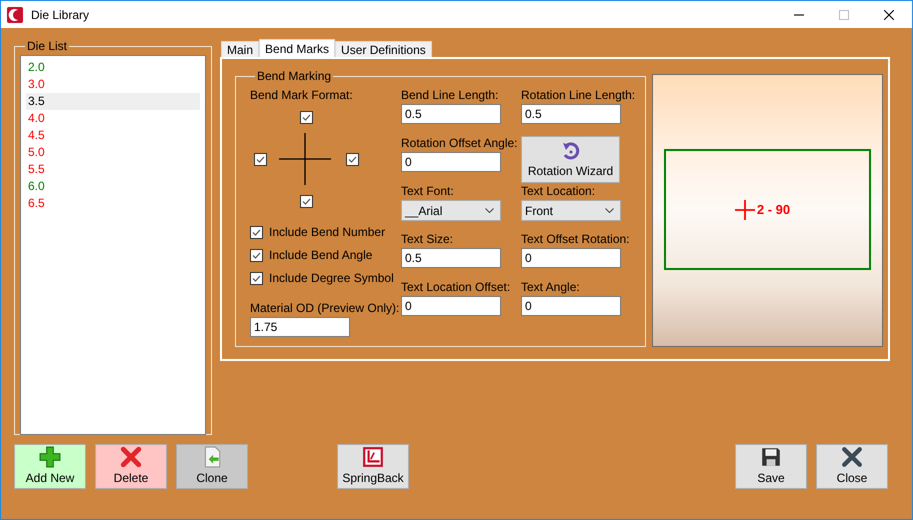 Image resolution: width=913 pixels, height=520 pixels. Describe the element at coordinates (558, 191) in the screenshot. I see `field-label: Text Location:` at that location.